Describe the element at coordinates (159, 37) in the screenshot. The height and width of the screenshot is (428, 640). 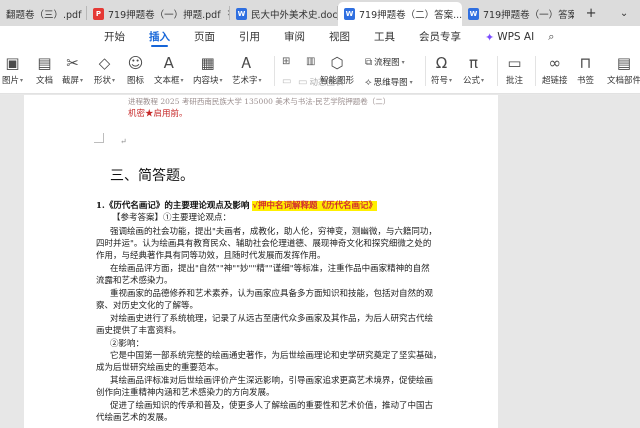
I see `menu-insert: 插入` at that location.